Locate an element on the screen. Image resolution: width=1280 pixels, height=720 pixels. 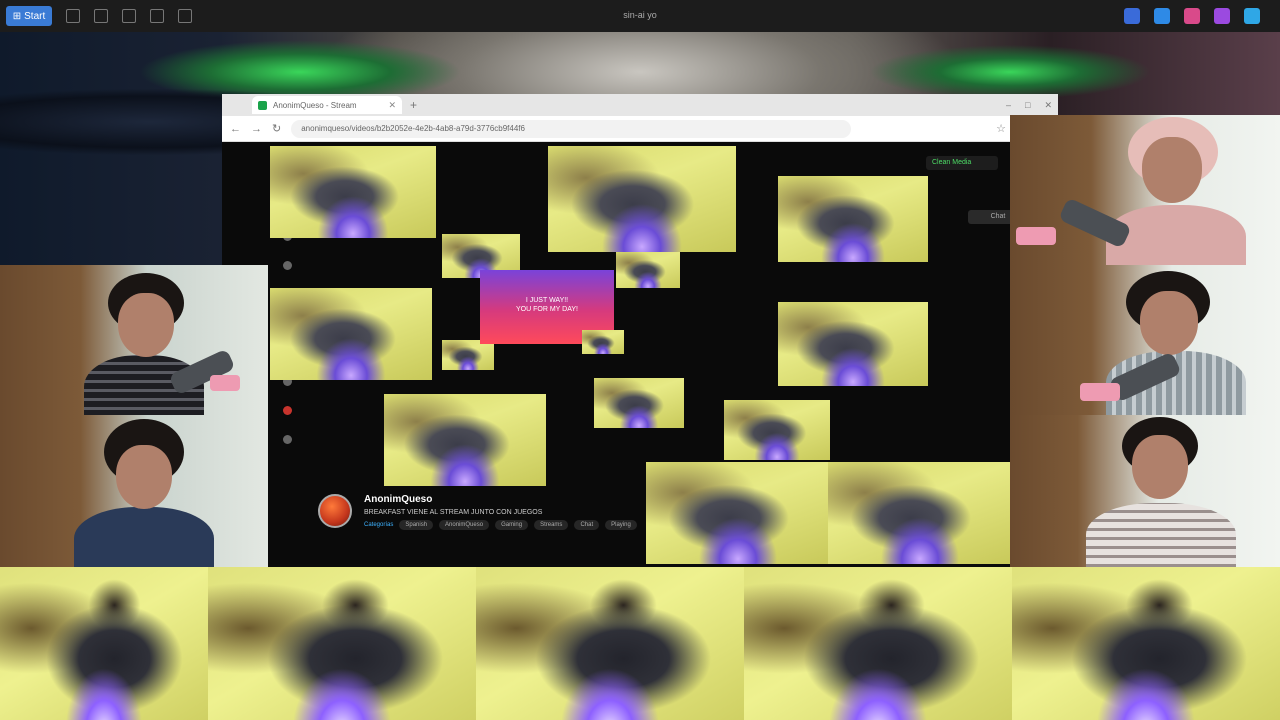
bookmark-star-icon: ☆ is located at coordinates (1001, 128).